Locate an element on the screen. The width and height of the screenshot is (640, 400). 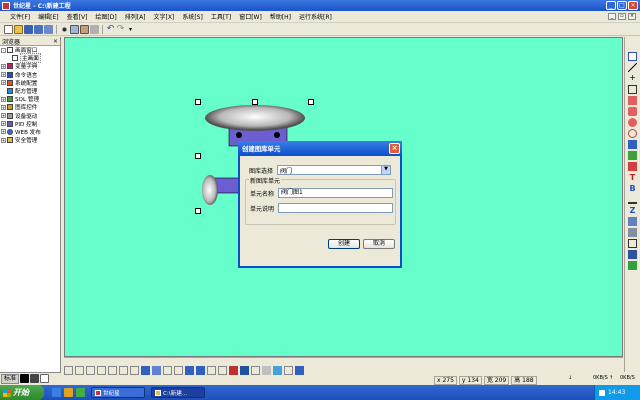
menu-tools: 工具[T] is located at coordinates (221, 16).